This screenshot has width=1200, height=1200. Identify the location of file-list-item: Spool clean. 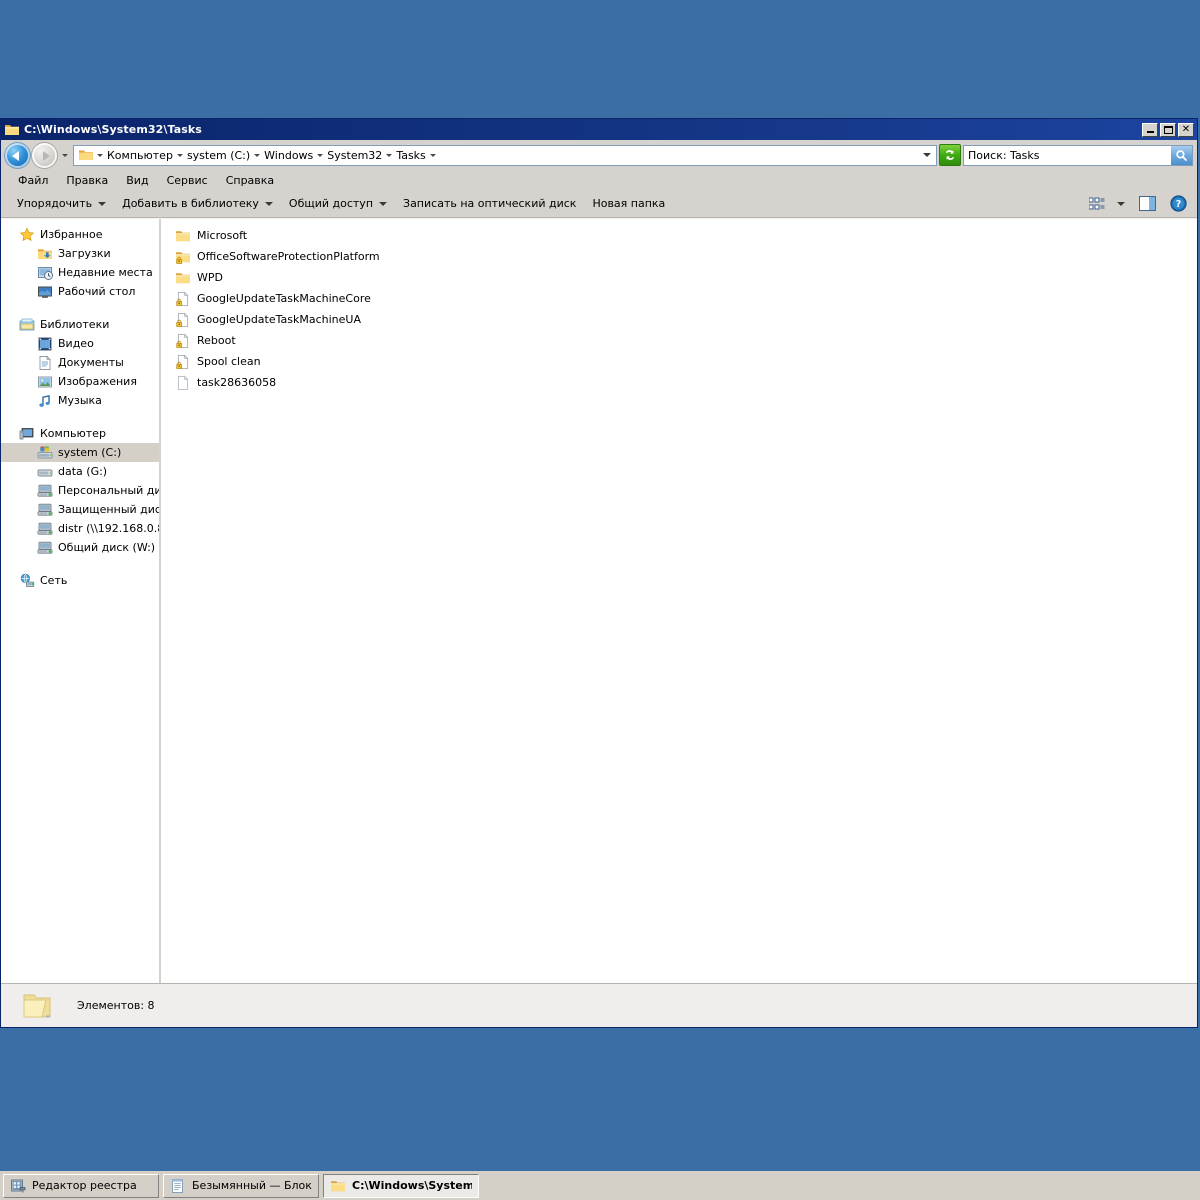
(686, 361).